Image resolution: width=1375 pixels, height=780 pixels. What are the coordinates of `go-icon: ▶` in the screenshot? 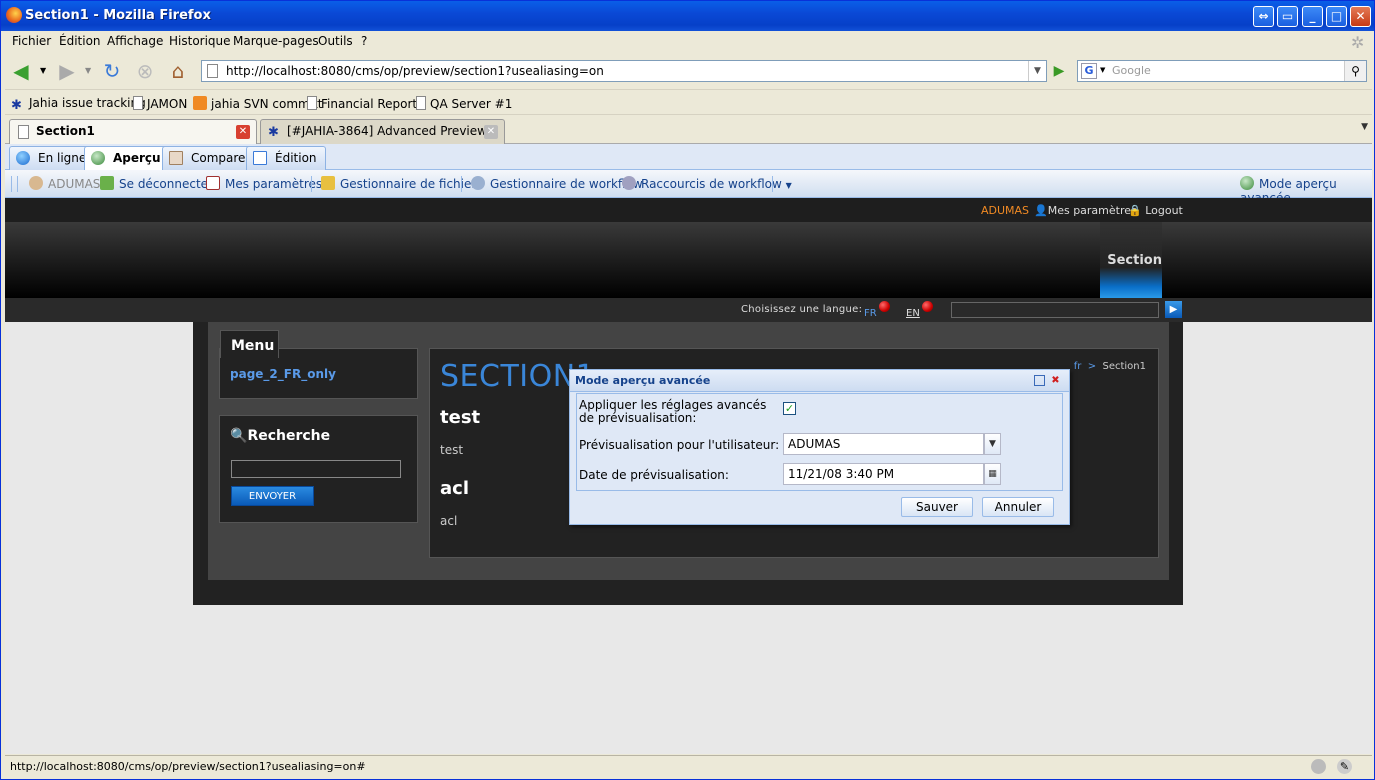 It's located at (1059, 71).